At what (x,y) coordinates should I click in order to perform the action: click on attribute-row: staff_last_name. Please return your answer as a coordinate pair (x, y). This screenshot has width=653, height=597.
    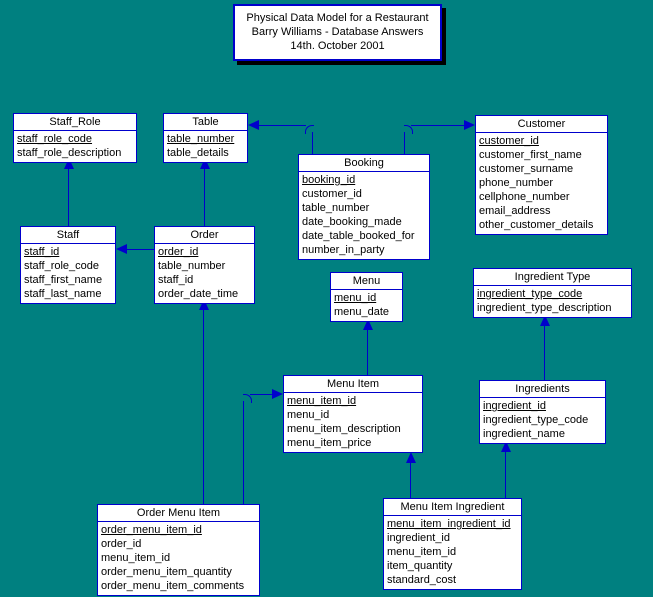
    Looking at the image, I should click on (63, 294).